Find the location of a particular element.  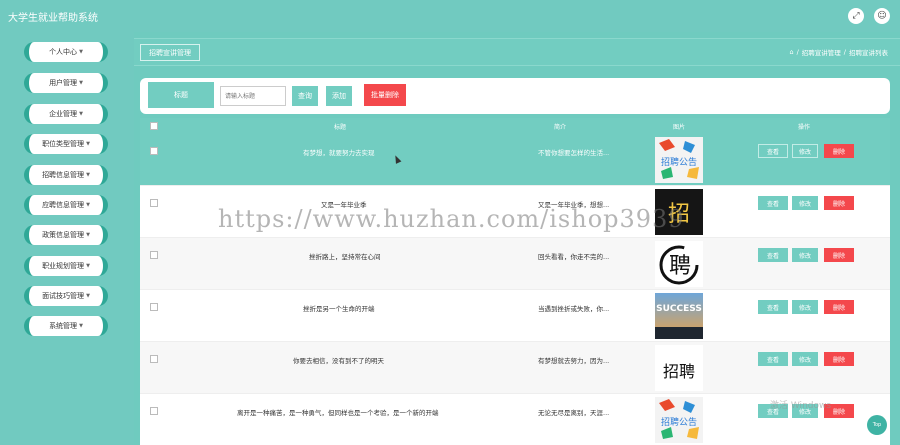

tab-recruit-talks: 招聘宣讲管理 is located at coordinates (170, 52).